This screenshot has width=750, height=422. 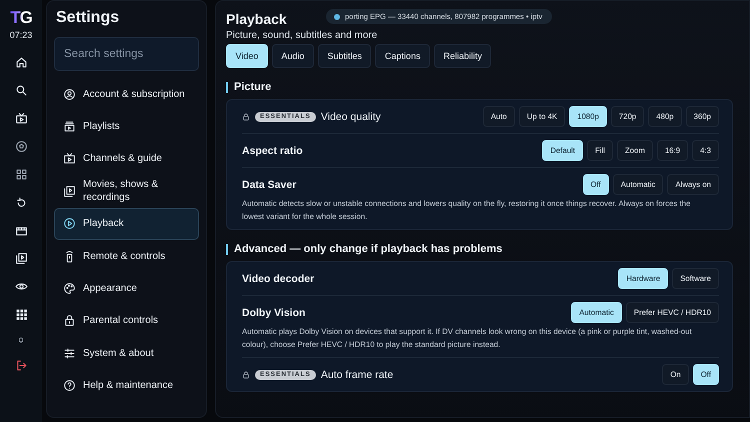 What do you see at coordinates (272, 150) in the screenshot?
I see `setting-label: Aspect ratio` at bounding box center [272, 150].